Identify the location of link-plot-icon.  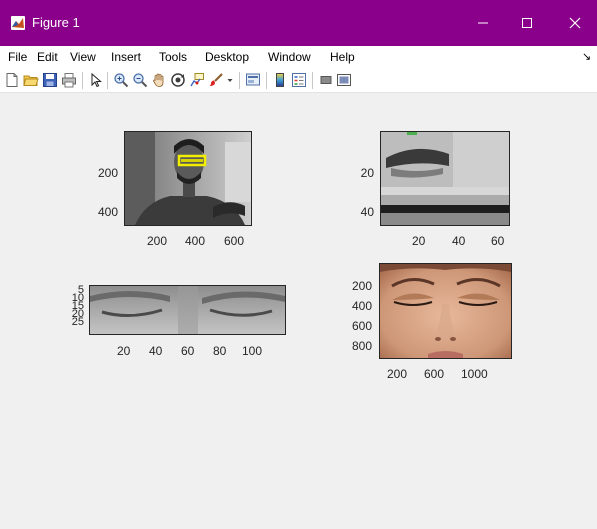
(253, 80).